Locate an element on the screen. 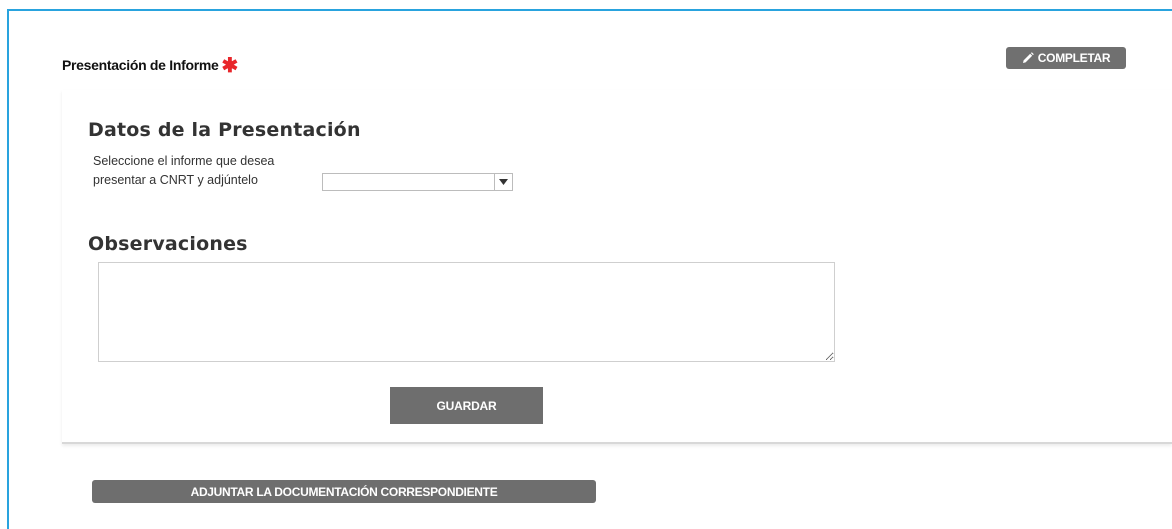 This screenshot has width=1172, height=529. observations-section-title: Observaciones is located at coordinates (168, 244).